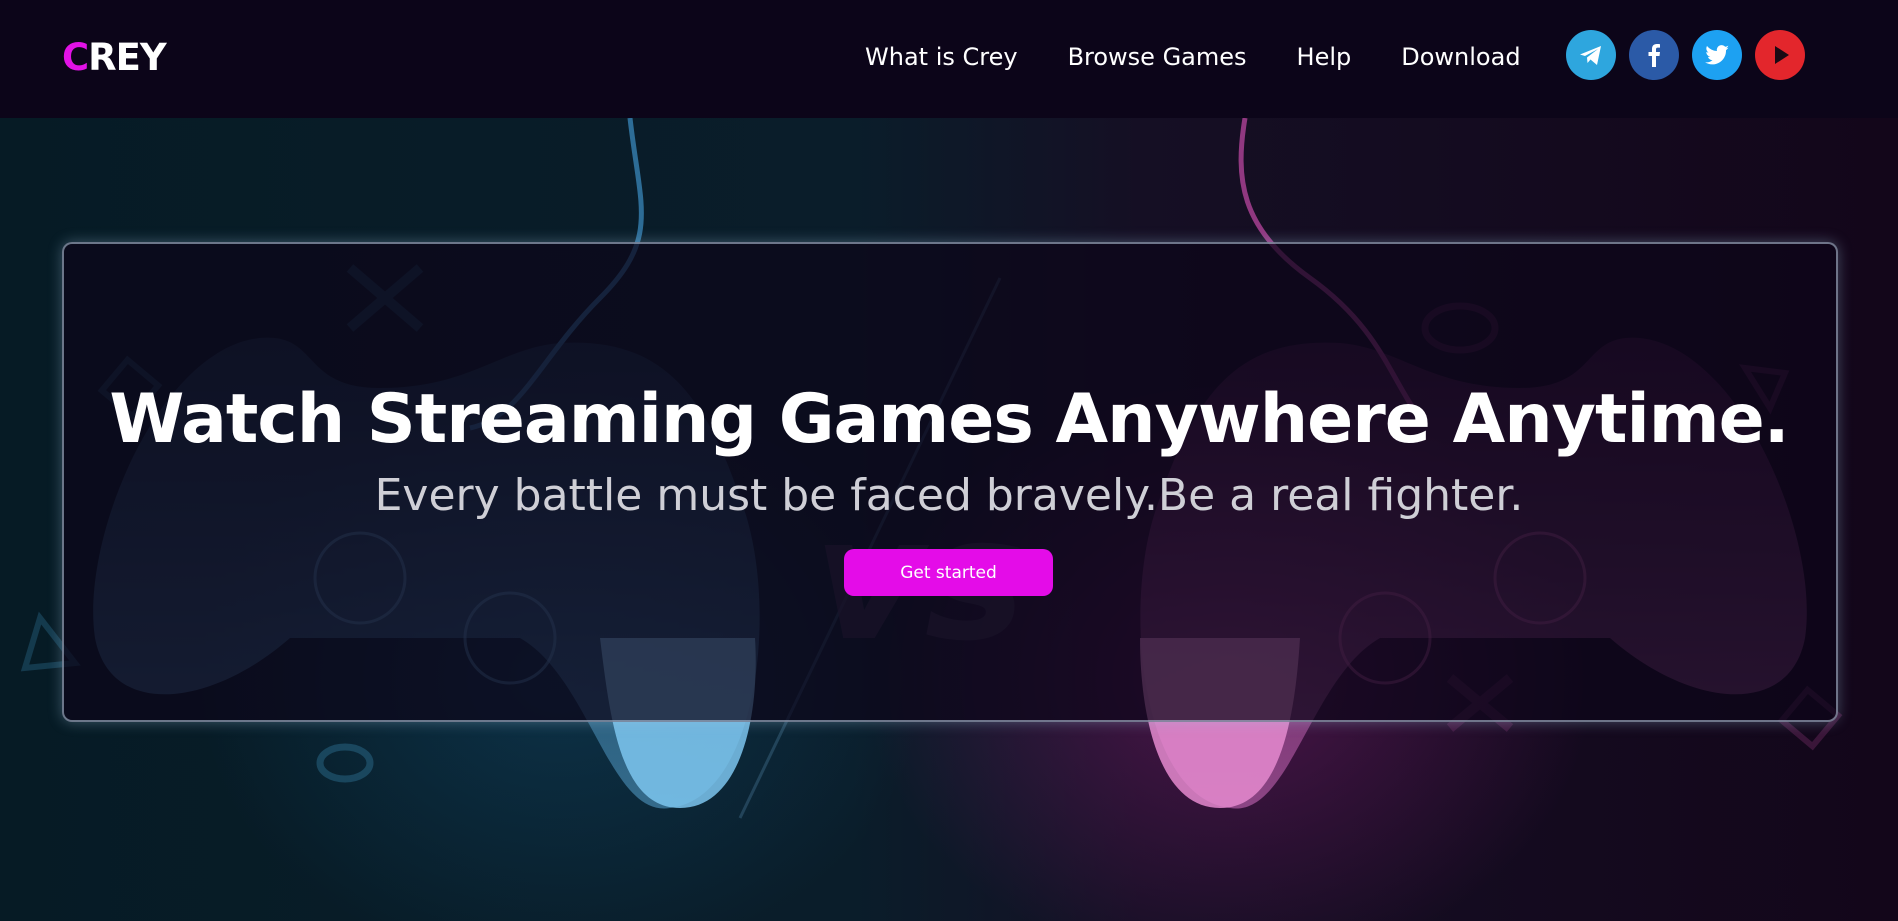 This screenshot has width=1898, height=921. Describe the element at coordinates (127, 57) in the screenshot. I see `logo-text: REY` at that location.